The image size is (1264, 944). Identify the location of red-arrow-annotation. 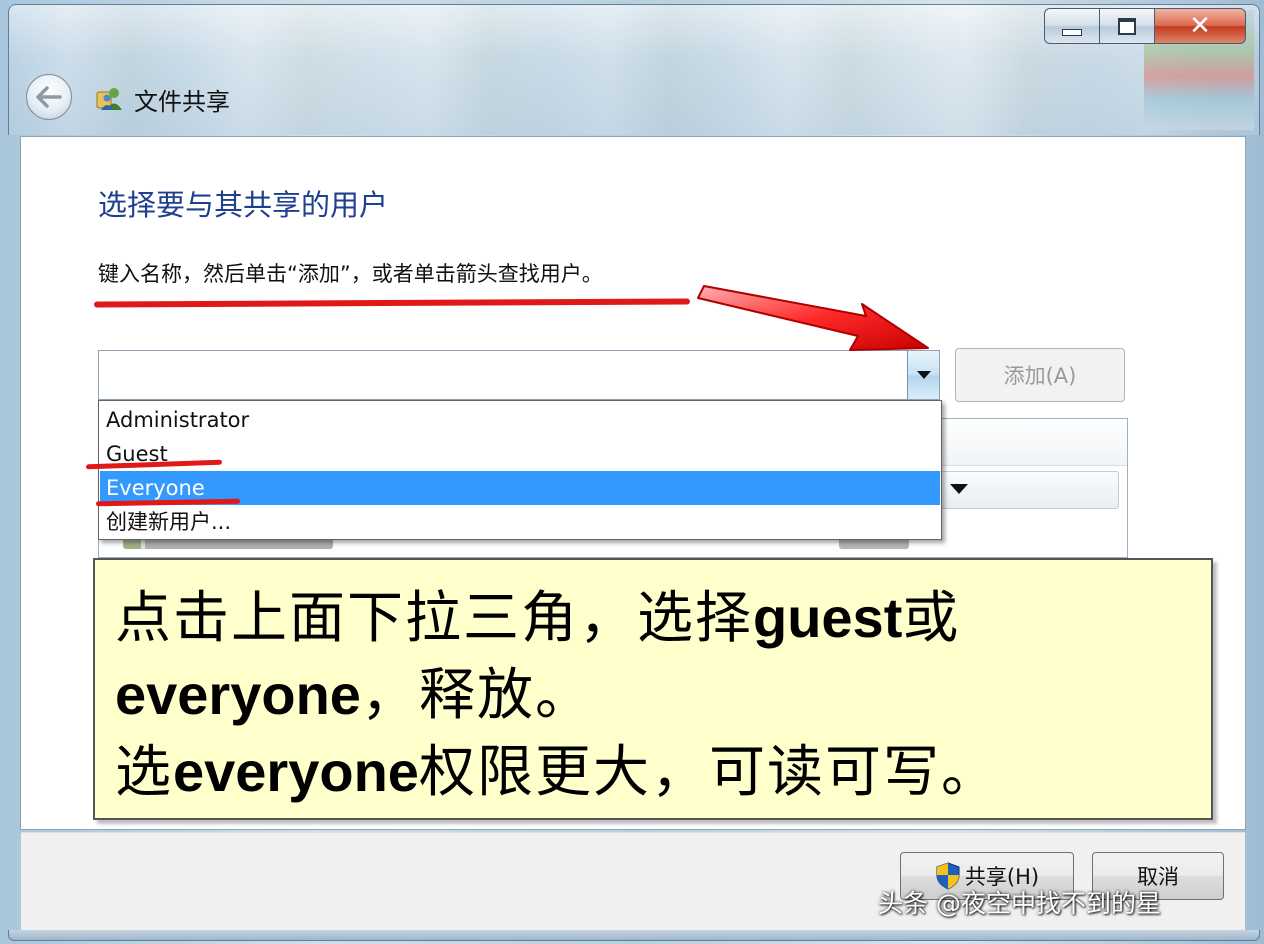
(813, 318).